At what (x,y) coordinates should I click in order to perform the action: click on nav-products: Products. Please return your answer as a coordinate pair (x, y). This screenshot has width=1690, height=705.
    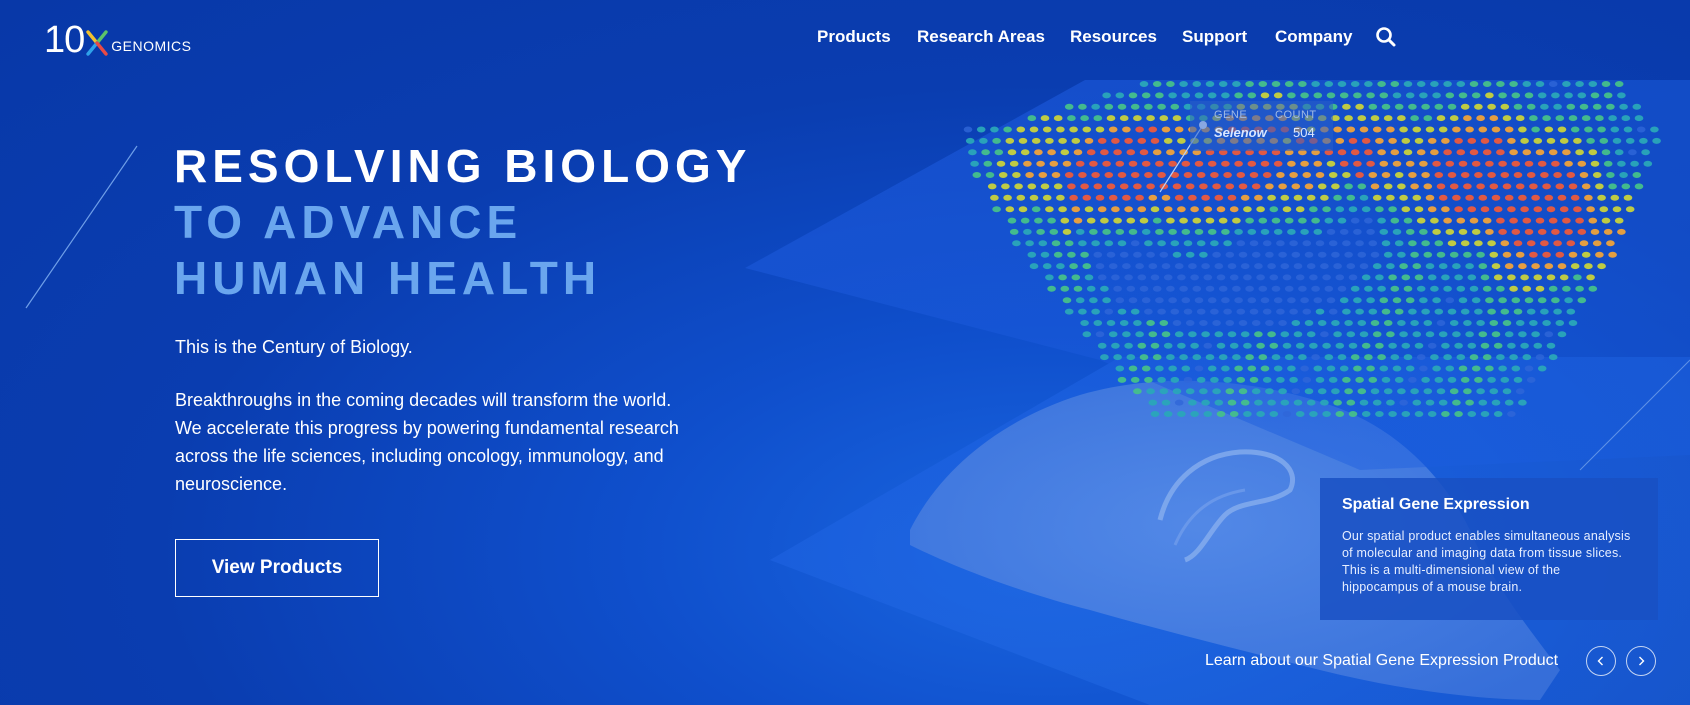
    Looking at the image, I should click on (854, 37).